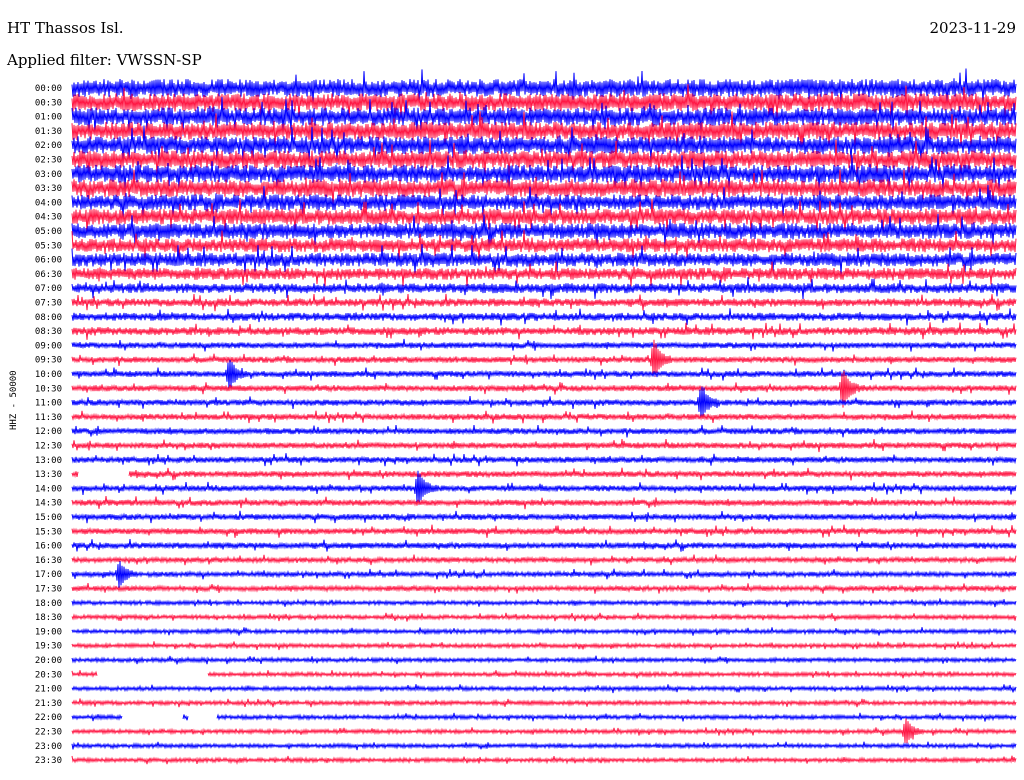 The image size is (1024, 780). What do you see at coordinates (48, 332) in the screenshot?
I see `row-time-label: 08:30` at bounding box center [48, 332].